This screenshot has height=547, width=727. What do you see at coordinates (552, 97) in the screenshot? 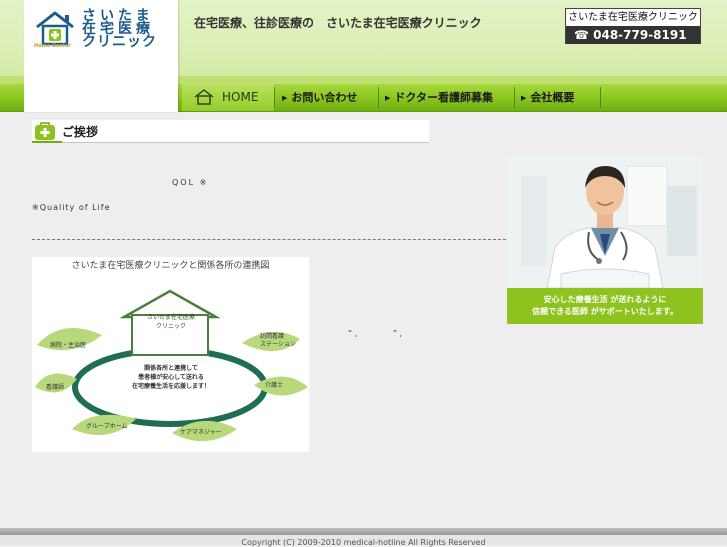
I see `nav-company-label: 会社概要` at bounding box center [552, 97].